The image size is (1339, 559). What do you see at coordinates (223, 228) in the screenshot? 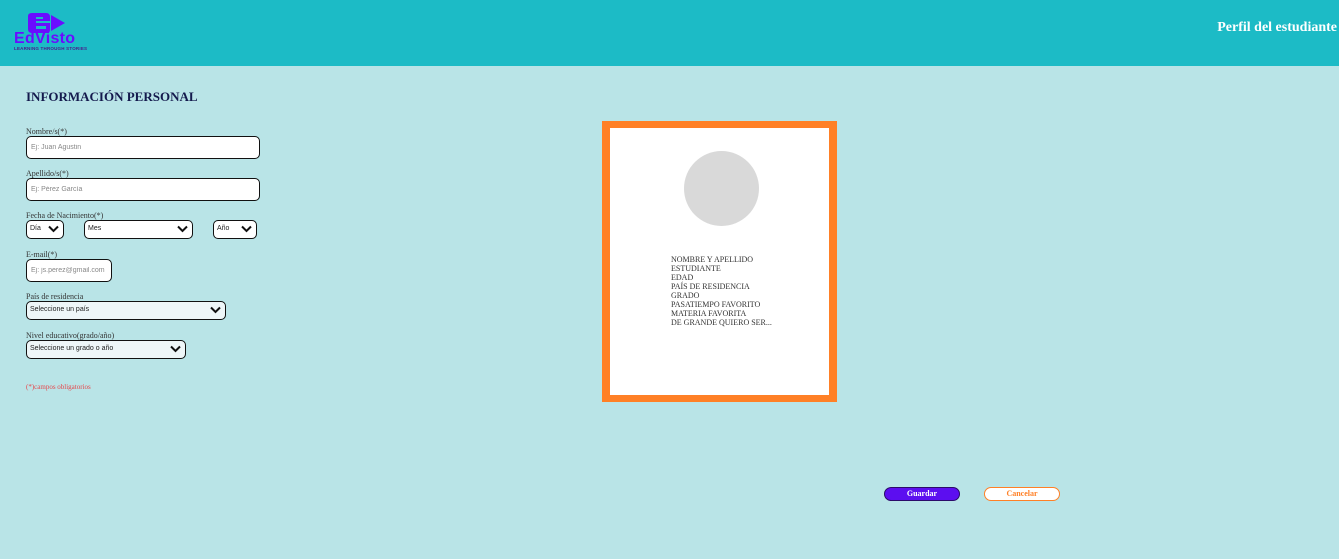
I see `birth-year-value: Año` at bounding box center [223, 228].